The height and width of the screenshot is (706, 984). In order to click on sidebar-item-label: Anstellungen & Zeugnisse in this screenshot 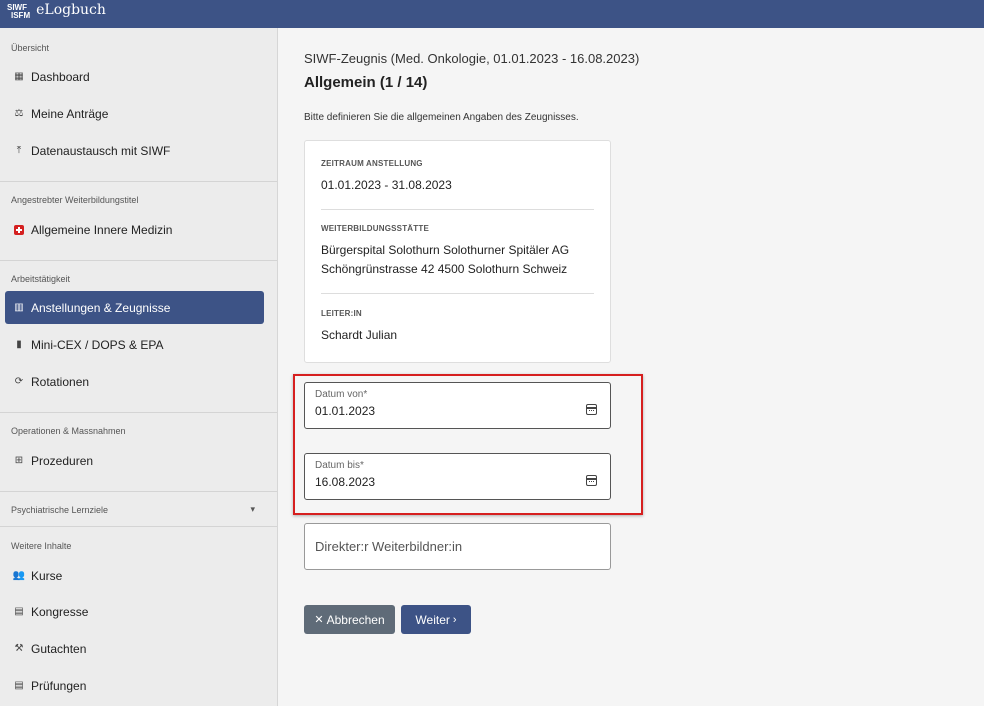, I will do `click(101, 307)`.